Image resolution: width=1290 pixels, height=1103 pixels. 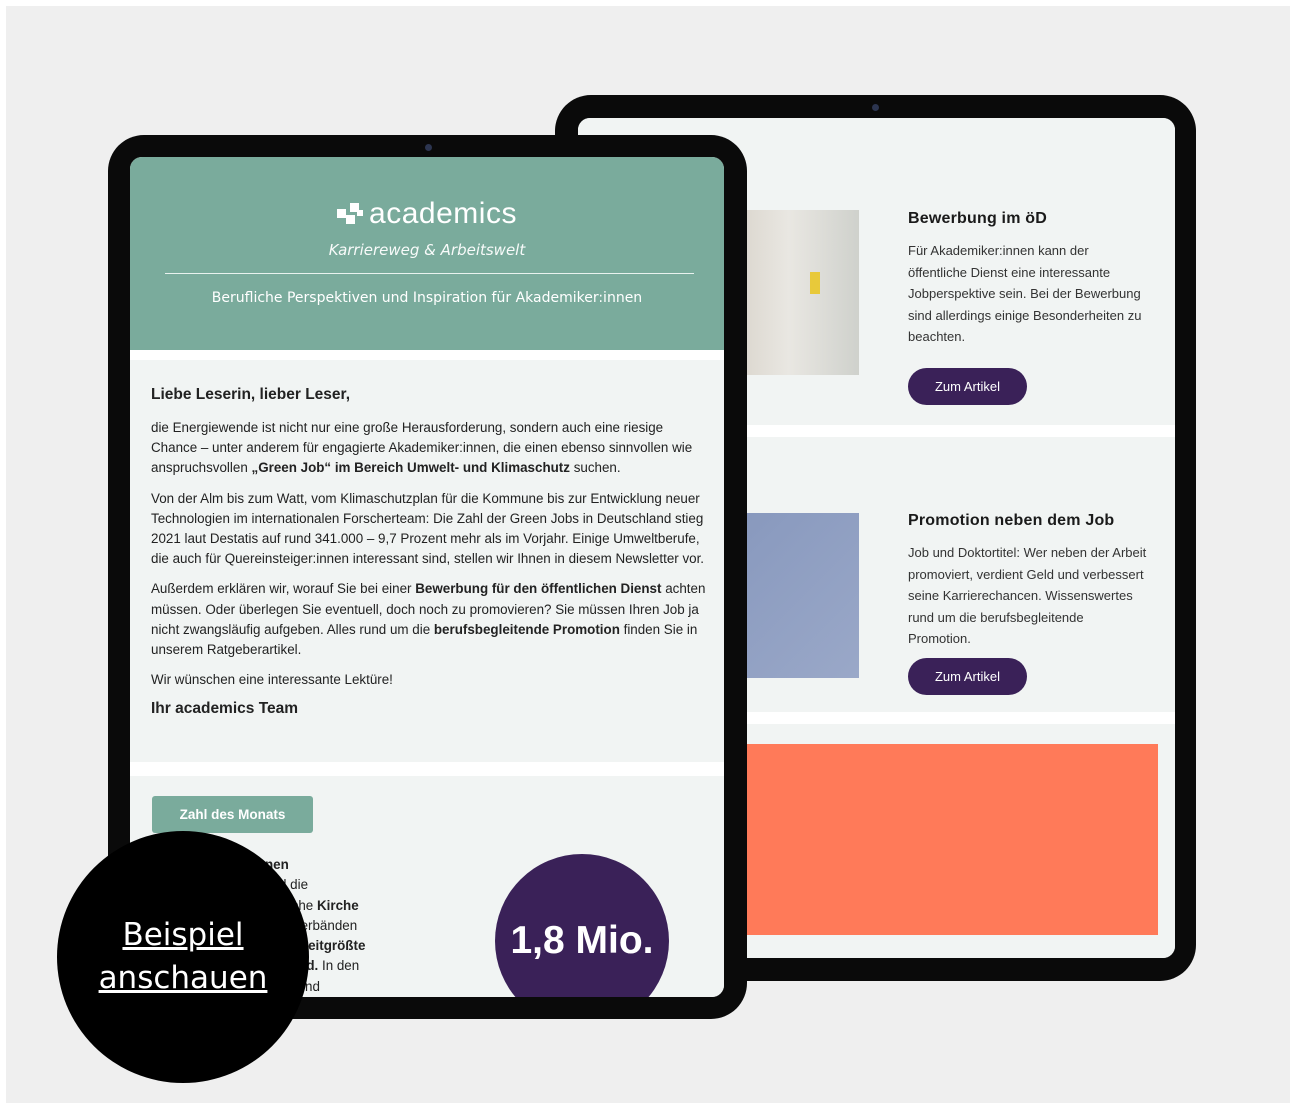 What do you see at coordinates (183, 935) in the screenshot?
I see `cta-label-line1: Beispiel` at bounding box center [183, 935].